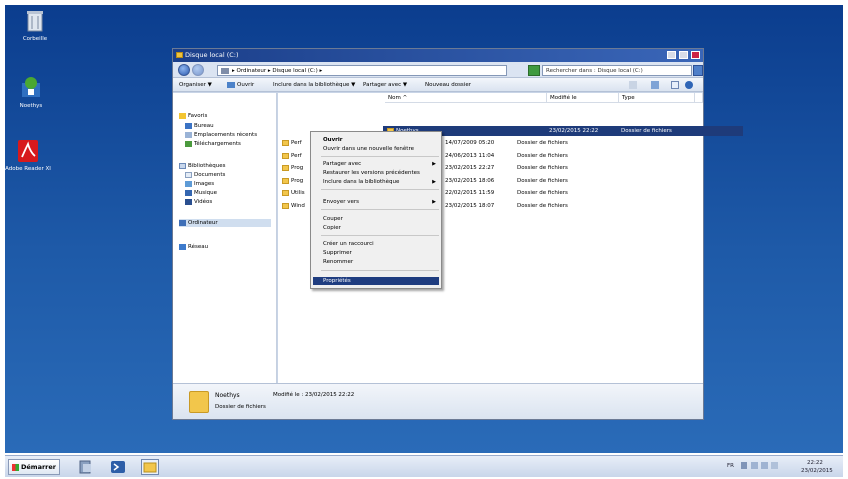 The height and width of the screenshot is (479, 848). I want to click on menu-item-delete: Supprimer, so click(376, 253).